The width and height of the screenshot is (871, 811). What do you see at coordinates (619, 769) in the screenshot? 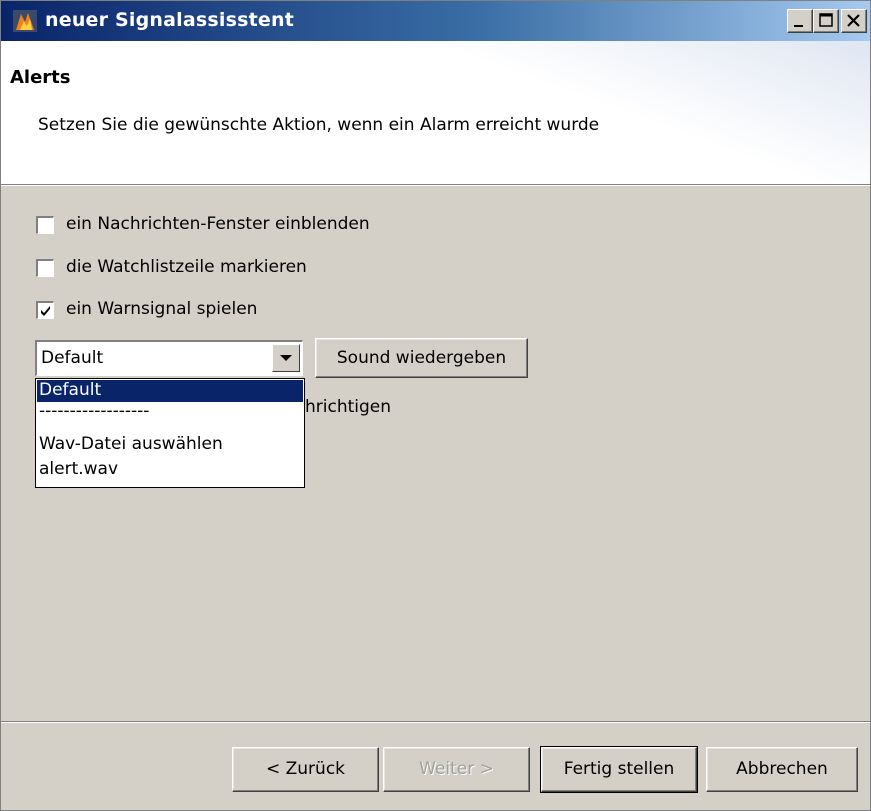
I see `finish-button: Fertig stellen` at bounding box center [619, 769].